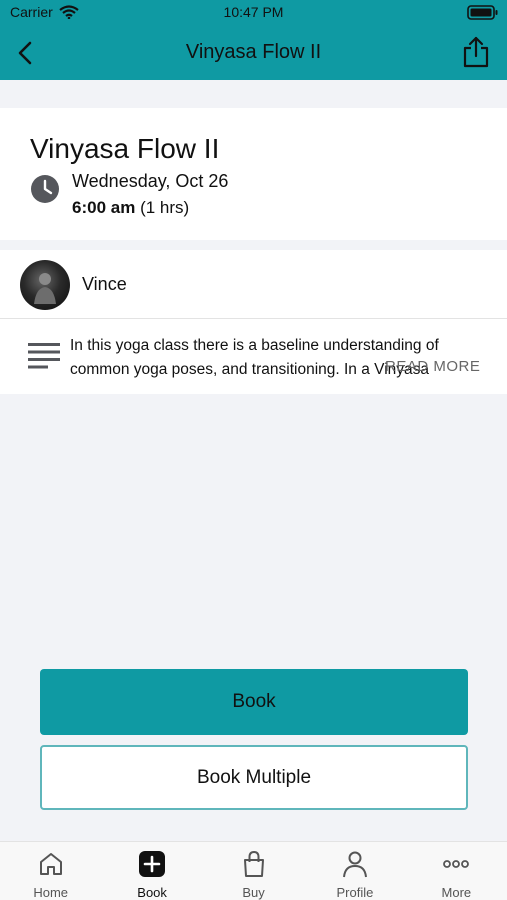  I want to click on class-duration: (1 hrs), so click(165, 207).